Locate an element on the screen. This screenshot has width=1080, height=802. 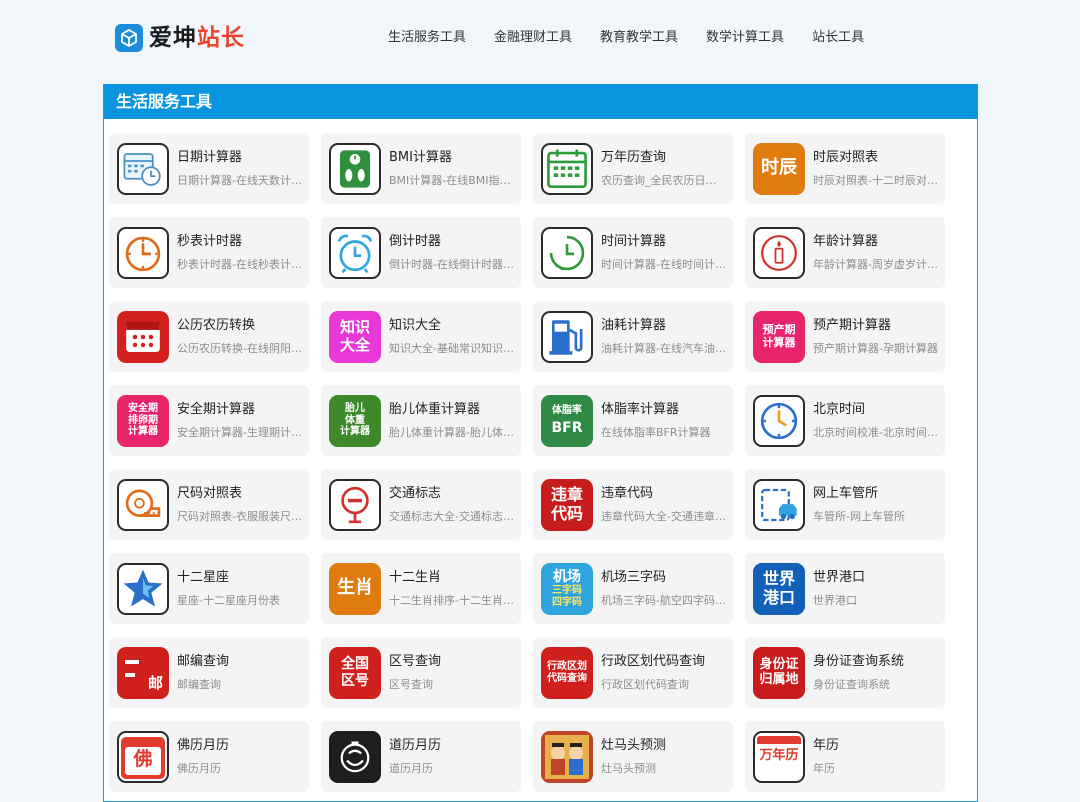
tool-card: 灶马头预测 灶马头预测 is located at coordinates (633, 756).